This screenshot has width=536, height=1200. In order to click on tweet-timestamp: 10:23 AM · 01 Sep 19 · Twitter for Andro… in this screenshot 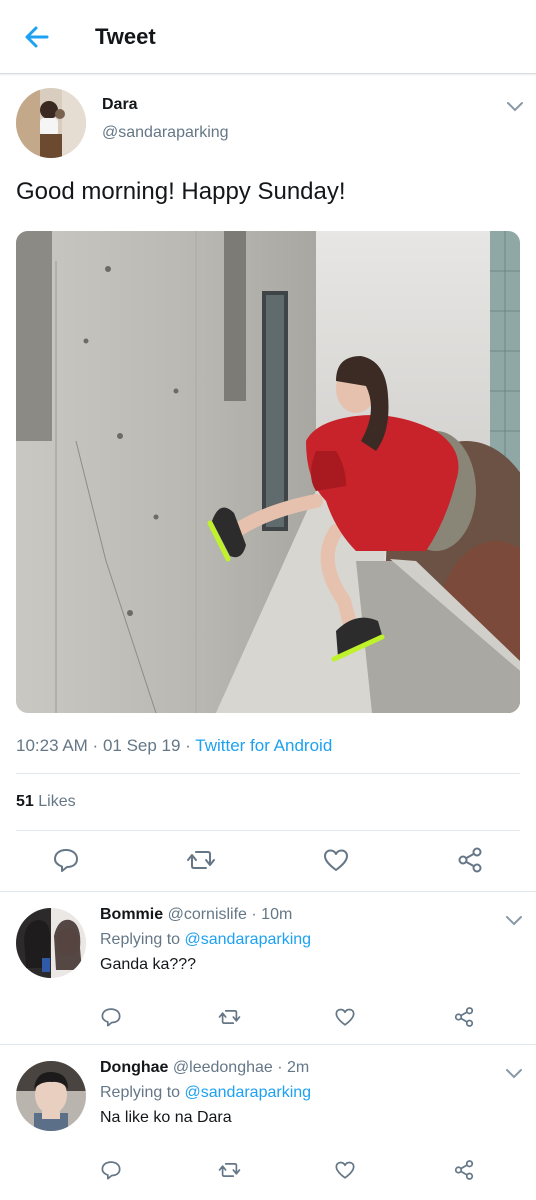, I will do `click(174, 745)`.